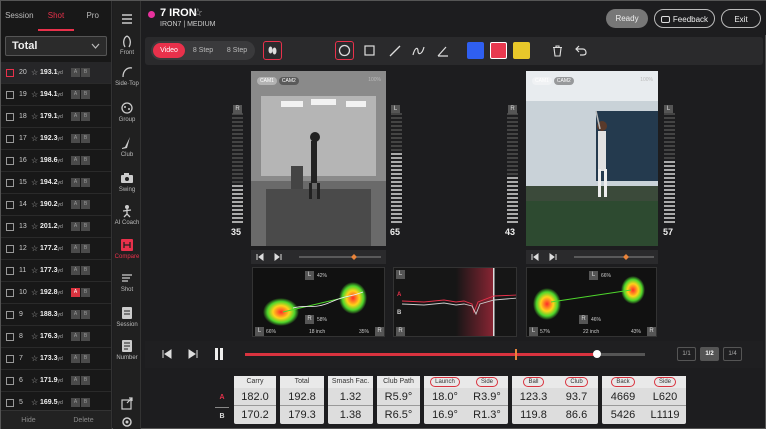 This screenshot has width=766, height=429. What do you see at coordinates (56, 139) in the screenshot?
I see `shot-row: 17 ☆ 192.3yd A B` at bounding box center [56, 139].